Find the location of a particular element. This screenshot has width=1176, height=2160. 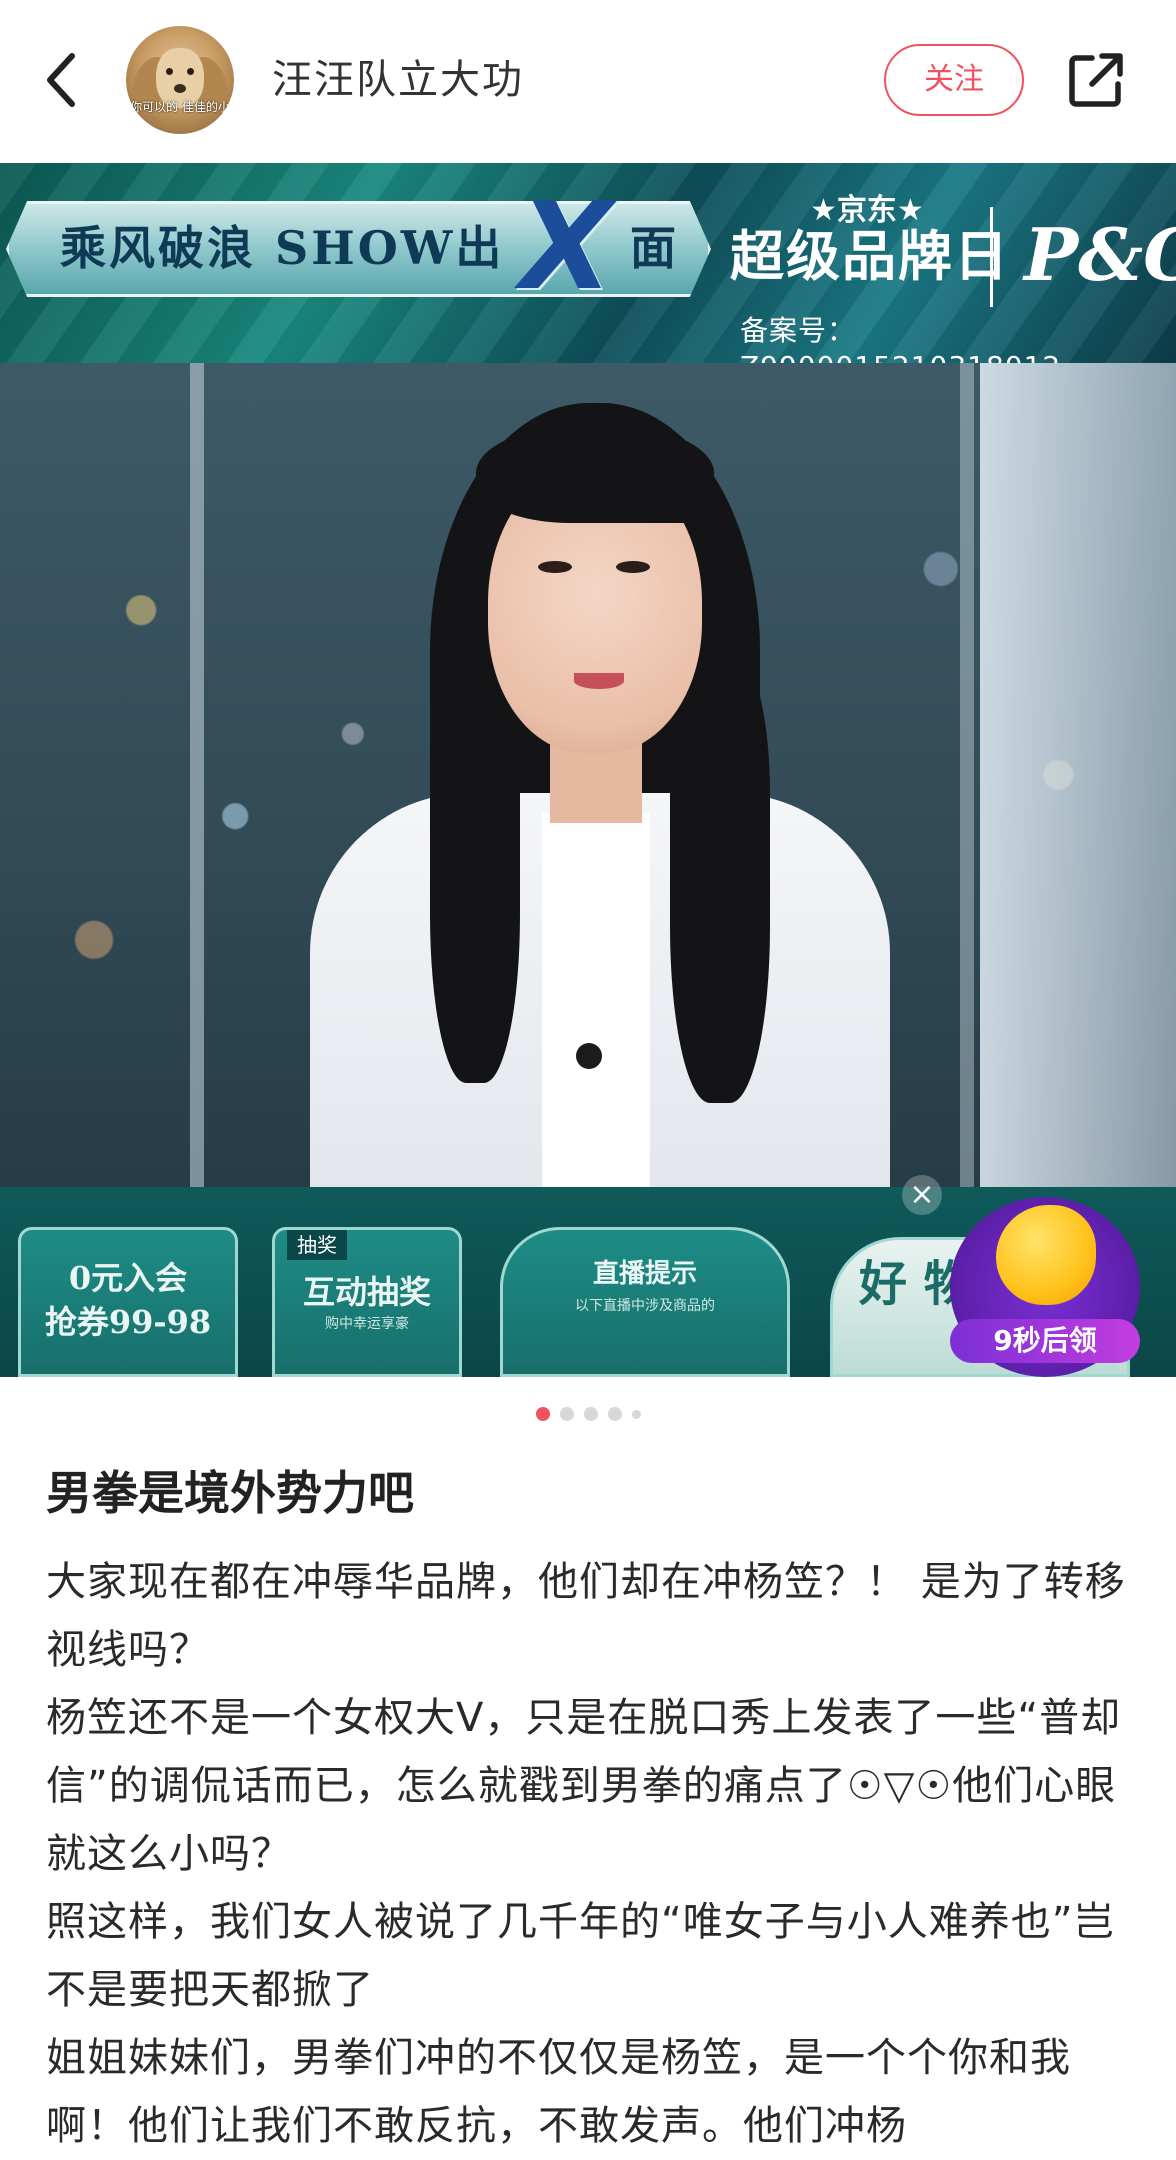

promo-card-text: 抢券99-98 is located at coordinates (128, 1322).